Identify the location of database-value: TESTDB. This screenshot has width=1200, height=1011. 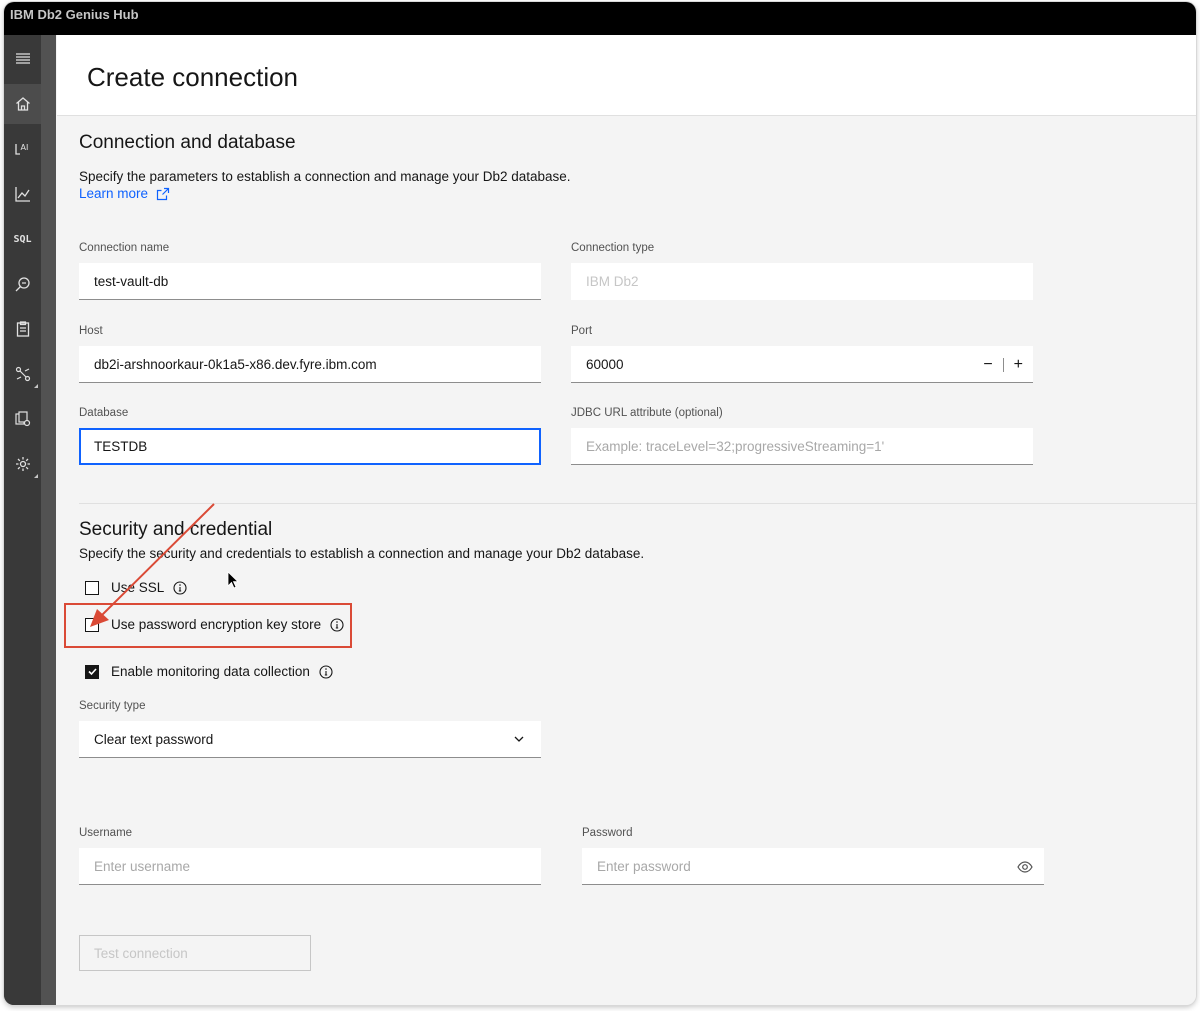
(121, 446).